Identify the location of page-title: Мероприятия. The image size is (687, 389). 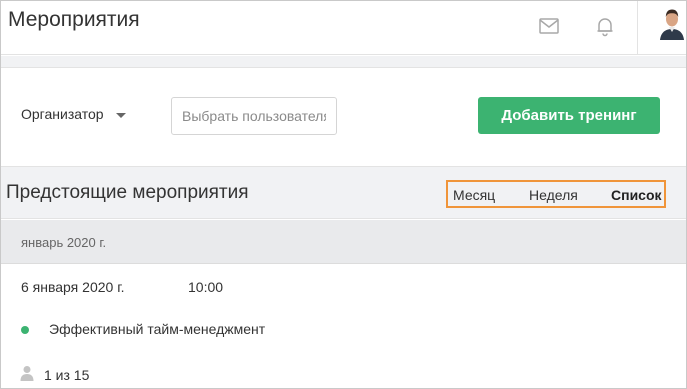
(74, 19).